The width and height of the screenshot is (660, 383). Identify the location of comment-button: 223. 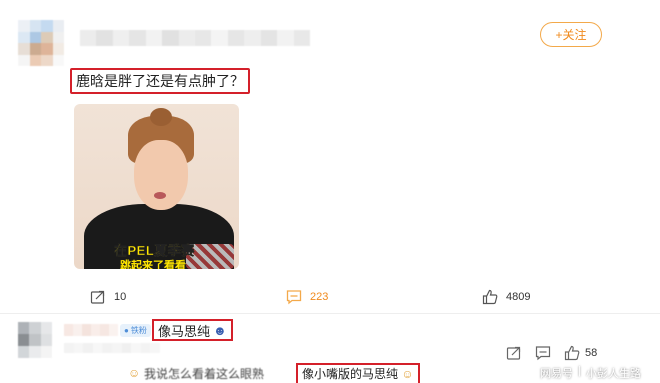
(307, 297).